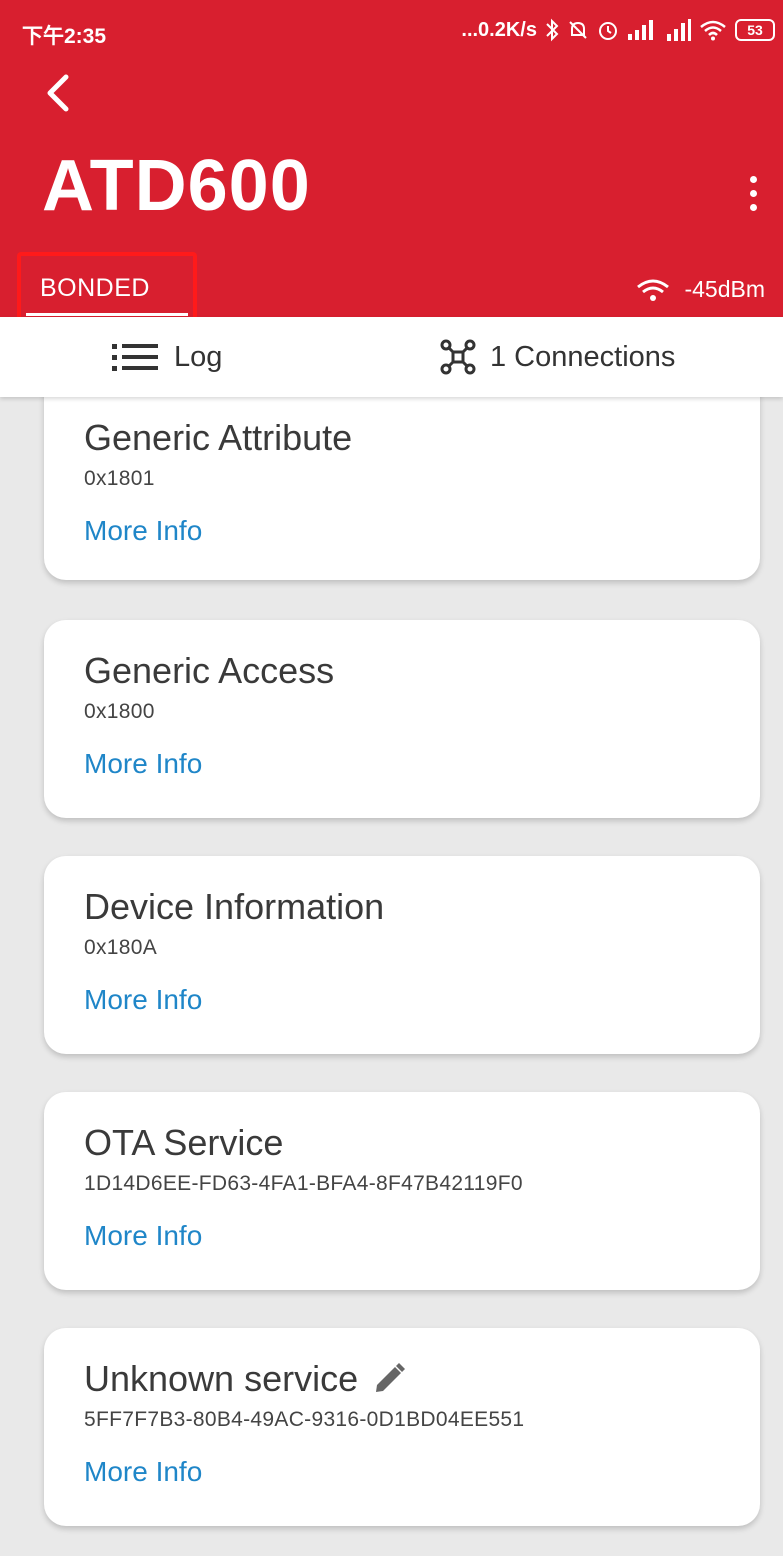 This screenshot has height=1556, width=783. What do you see at coordinates (608, 31) in the screenshot?
I see `alarm-icon` at bounding box center [608, 31].